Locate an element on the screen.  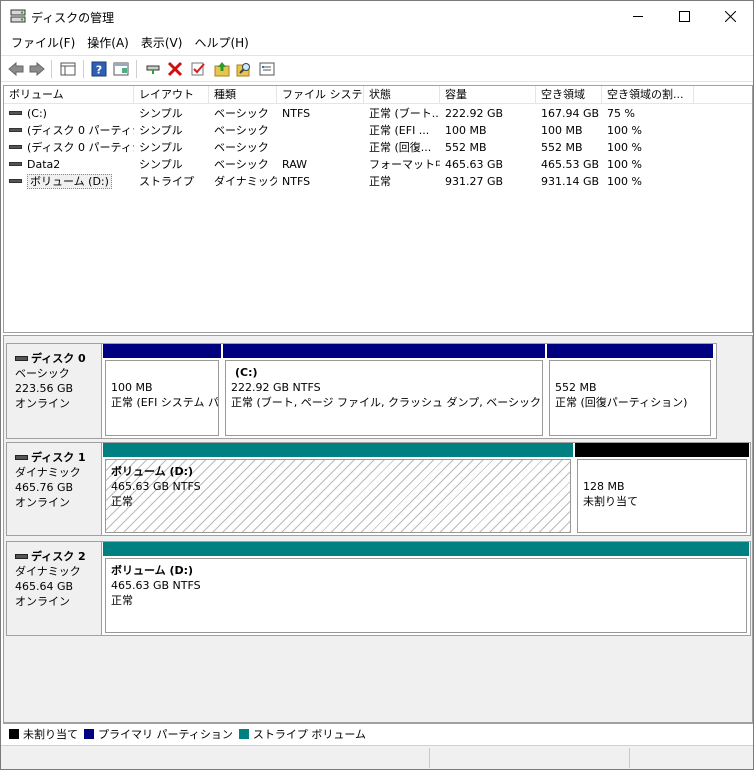
properties-icon is located at coordinates (121, 69).